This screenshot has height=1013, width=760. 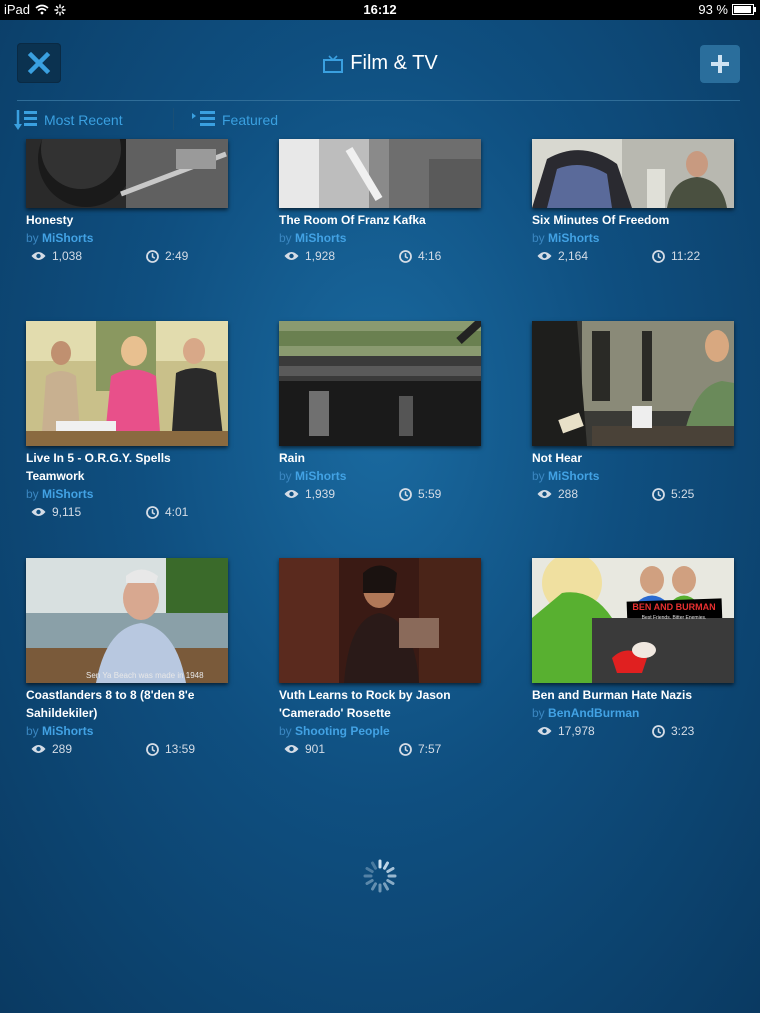 What do you see at coordinates (674, 607) in the screenshot?
I see `ben-logo-text: BEN AND BURMAN` at bounding box center [674, 607].